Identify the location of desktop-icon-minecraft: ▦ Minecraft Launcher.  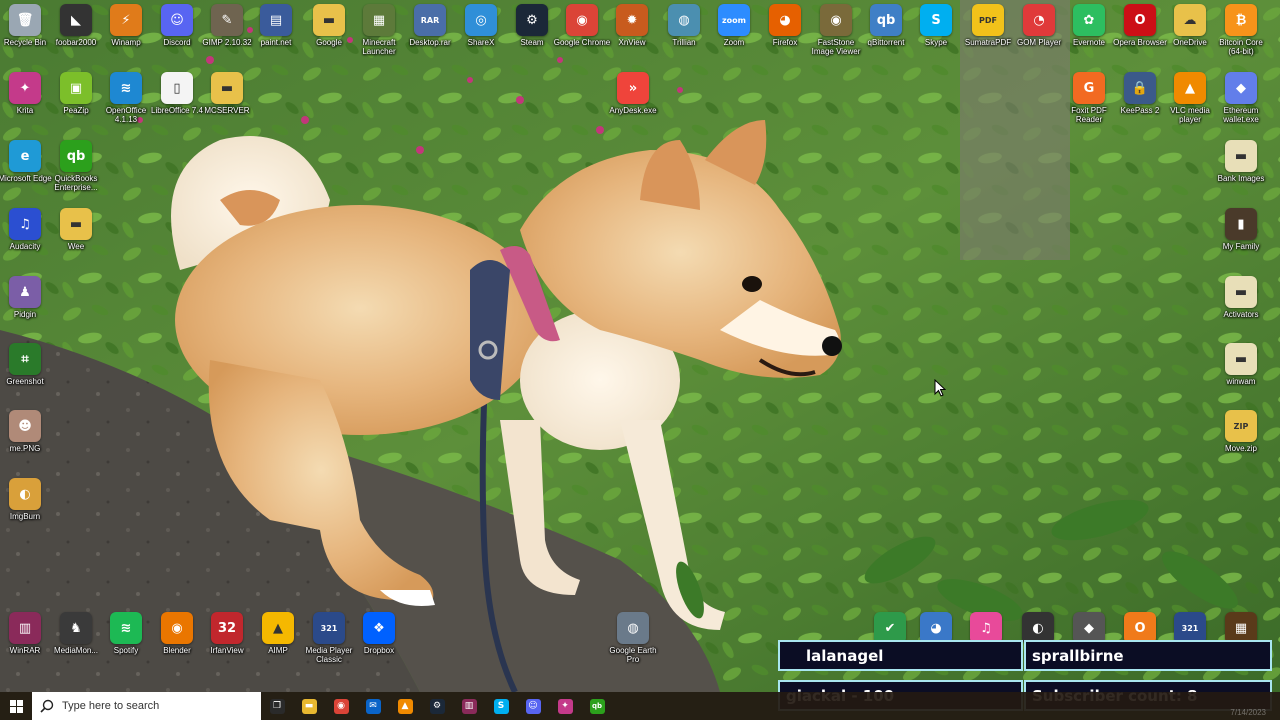
(379, 30).